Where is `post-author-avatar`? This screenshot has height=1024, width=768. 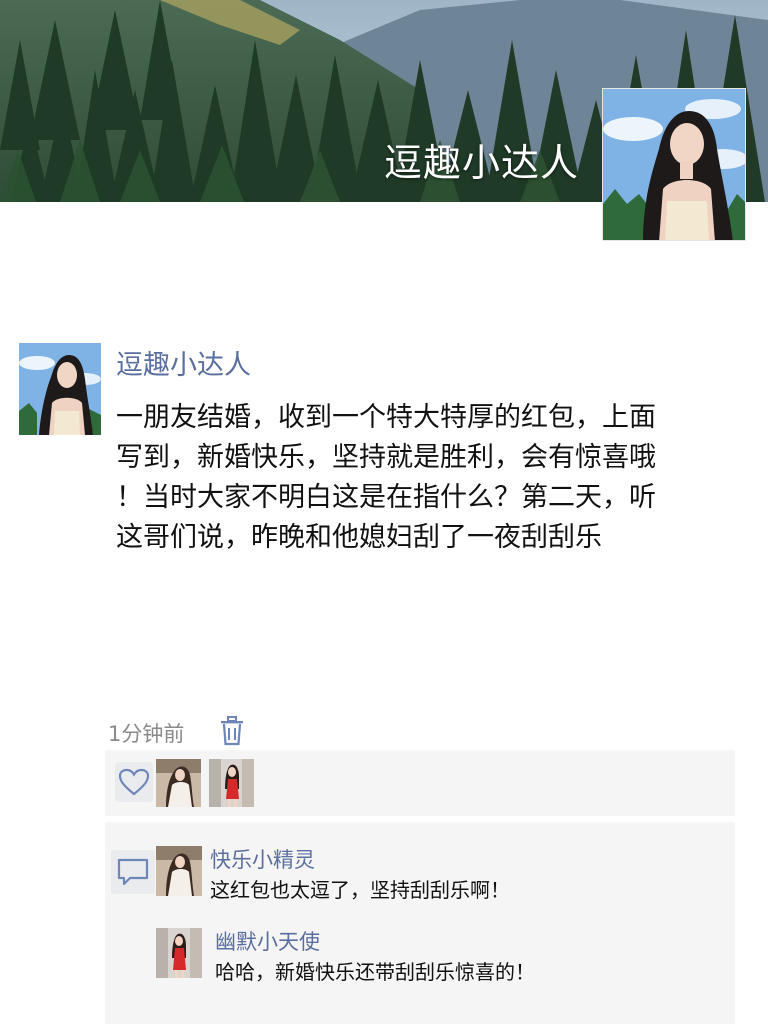 post-author-avatar is located at coordinates (60, 389).